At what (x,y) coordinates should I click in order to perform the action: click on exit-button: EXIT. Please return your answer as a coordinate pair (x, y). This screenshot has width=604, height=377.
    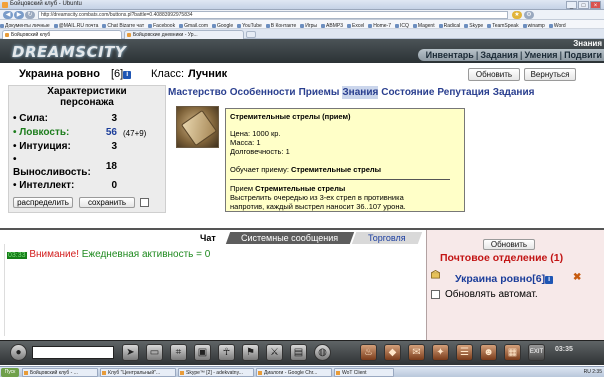
    Looking at the image, I should click on (536, 352).